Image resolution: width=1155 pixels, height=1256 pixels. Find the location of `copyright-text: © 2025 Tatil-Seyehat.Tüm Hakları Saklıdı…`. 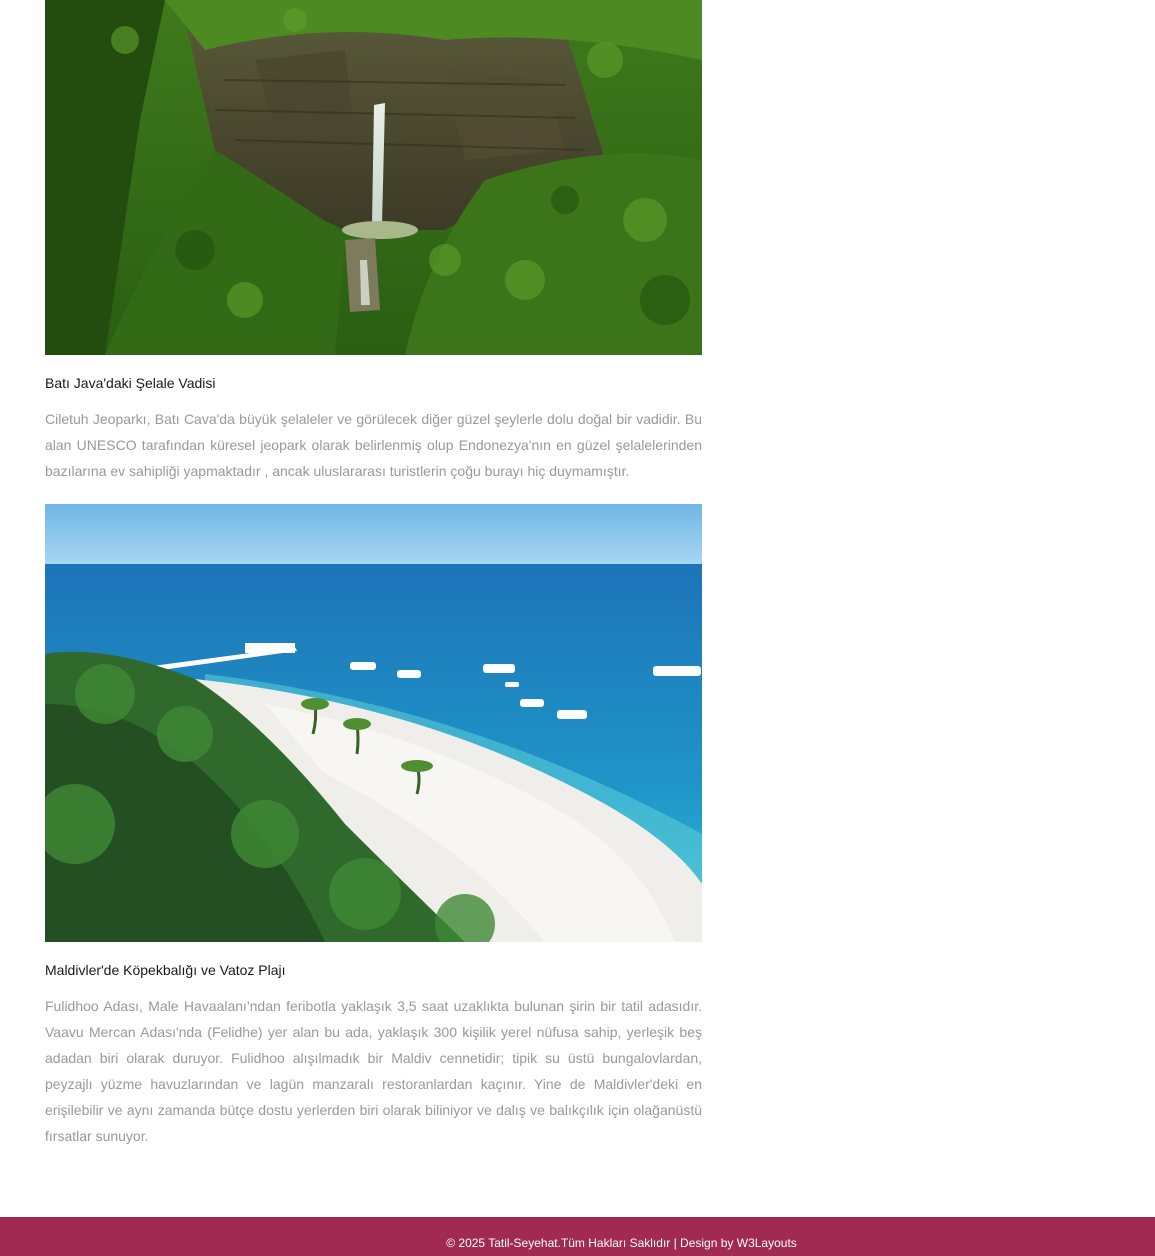

copyright-text: © 2025 Tatil-Seyehat.Tüm Hakları Saklıdı… is located at coordinates (591, 1243).